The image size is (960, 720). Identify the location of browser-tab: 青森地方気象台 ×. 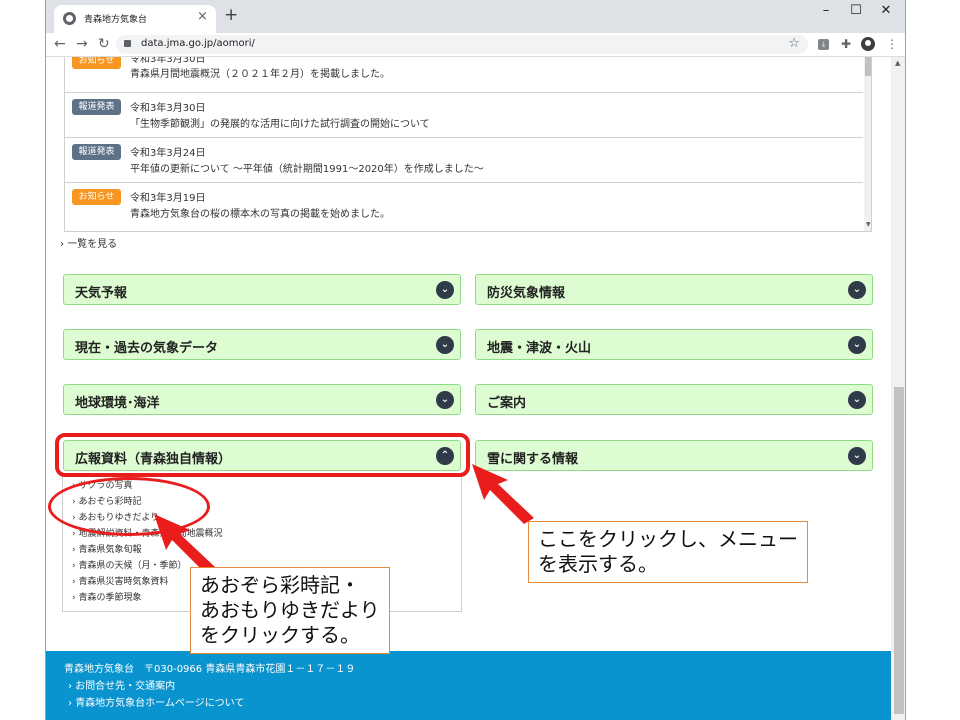
(135, 19).